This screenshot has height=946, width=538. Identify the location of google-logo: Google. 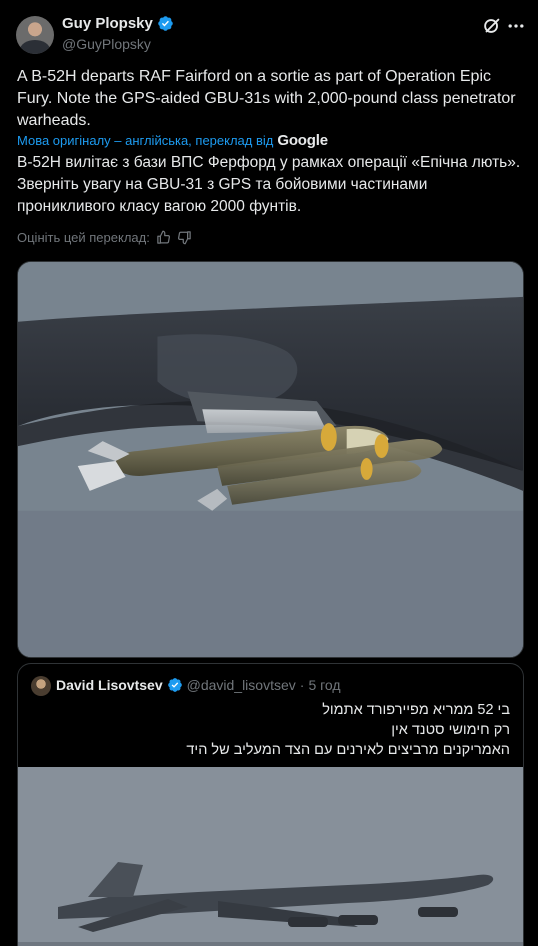
(302, 140).